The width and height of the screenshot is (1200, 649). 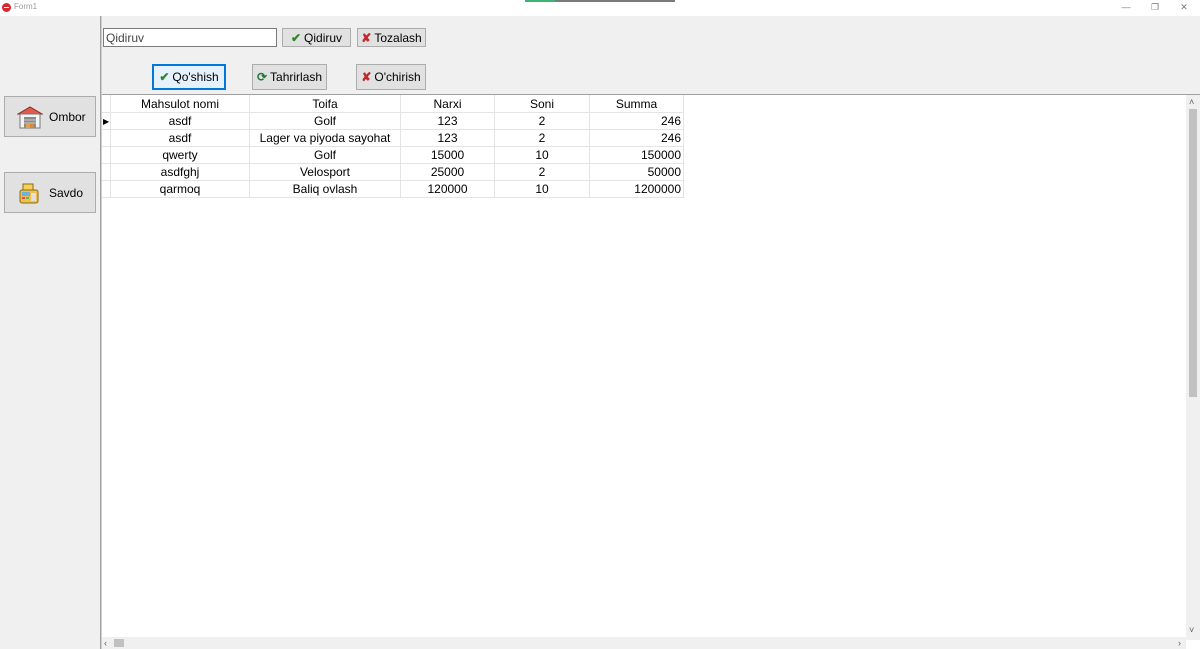 What do you see at coordinates (636, 172) in the screenshot?
I see `cell-sum: 50000` at bounding box center [636, 172].